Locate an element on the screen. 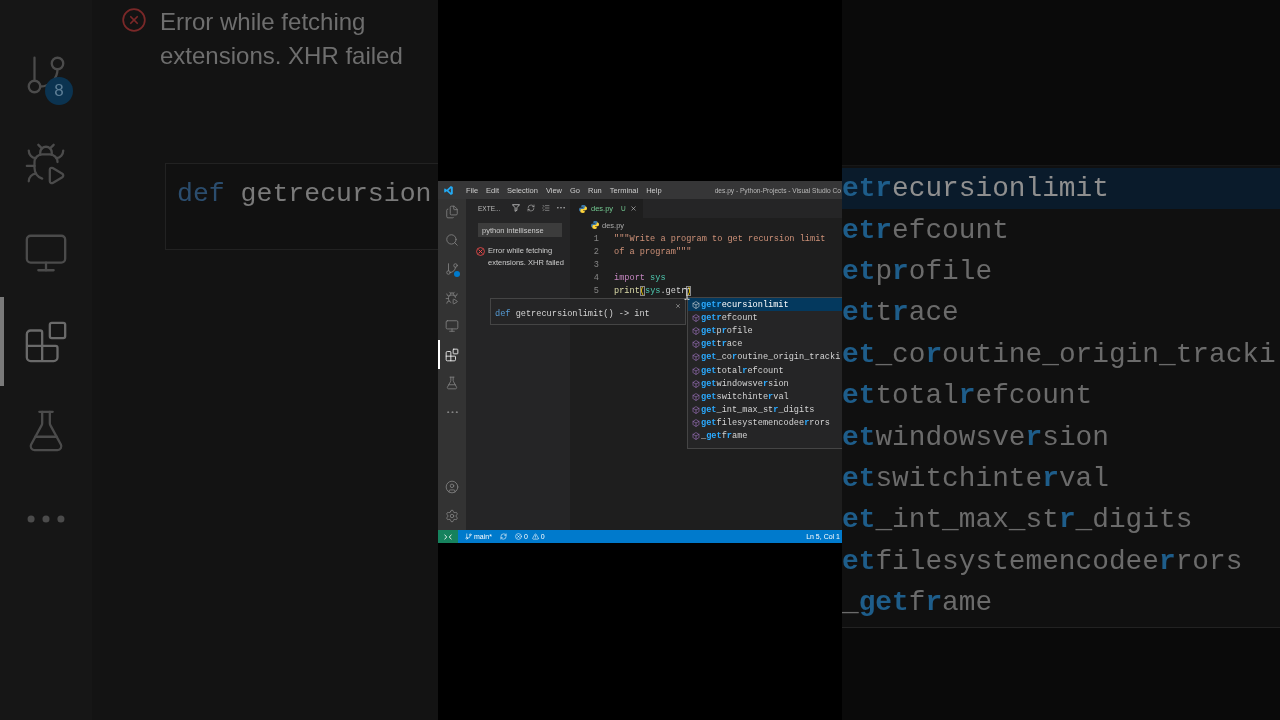  suggestion-item: etrefcount is located at coordinates (1061, 230).